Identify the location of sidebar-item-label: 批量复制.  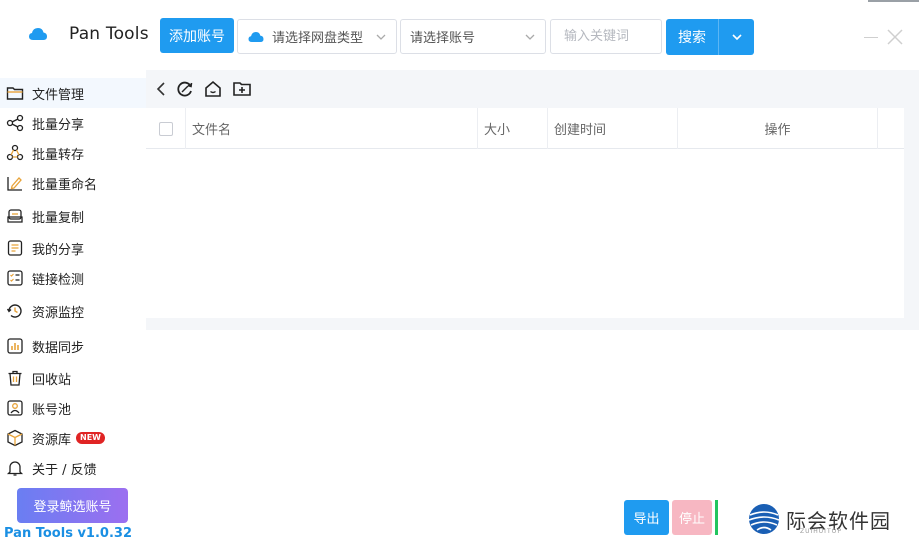
(58, 218).